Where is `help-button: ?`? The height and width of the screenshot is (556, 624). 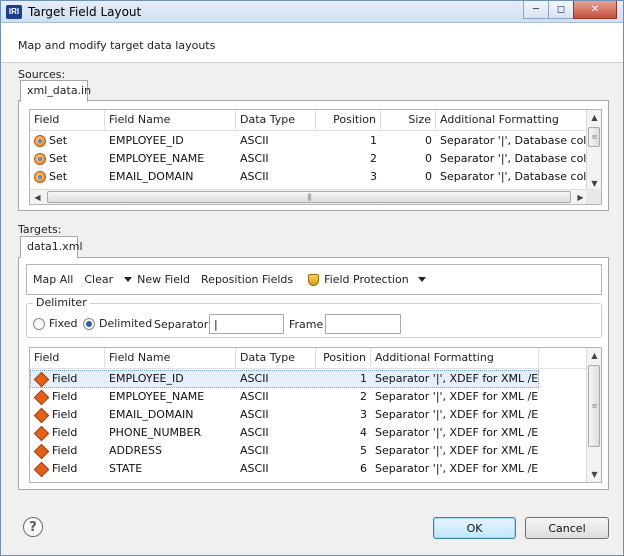
help-button: ? is located at coordinates (33, 527).